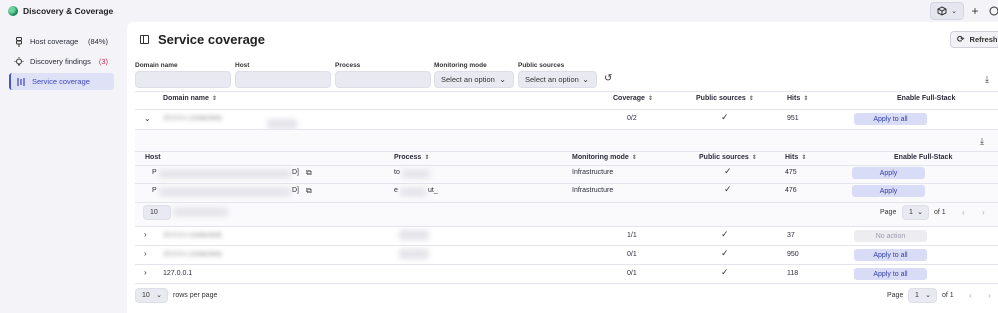 The width and height of the screenshot is (998, 313). I want to click on page-value: 1, so click(917, 295).